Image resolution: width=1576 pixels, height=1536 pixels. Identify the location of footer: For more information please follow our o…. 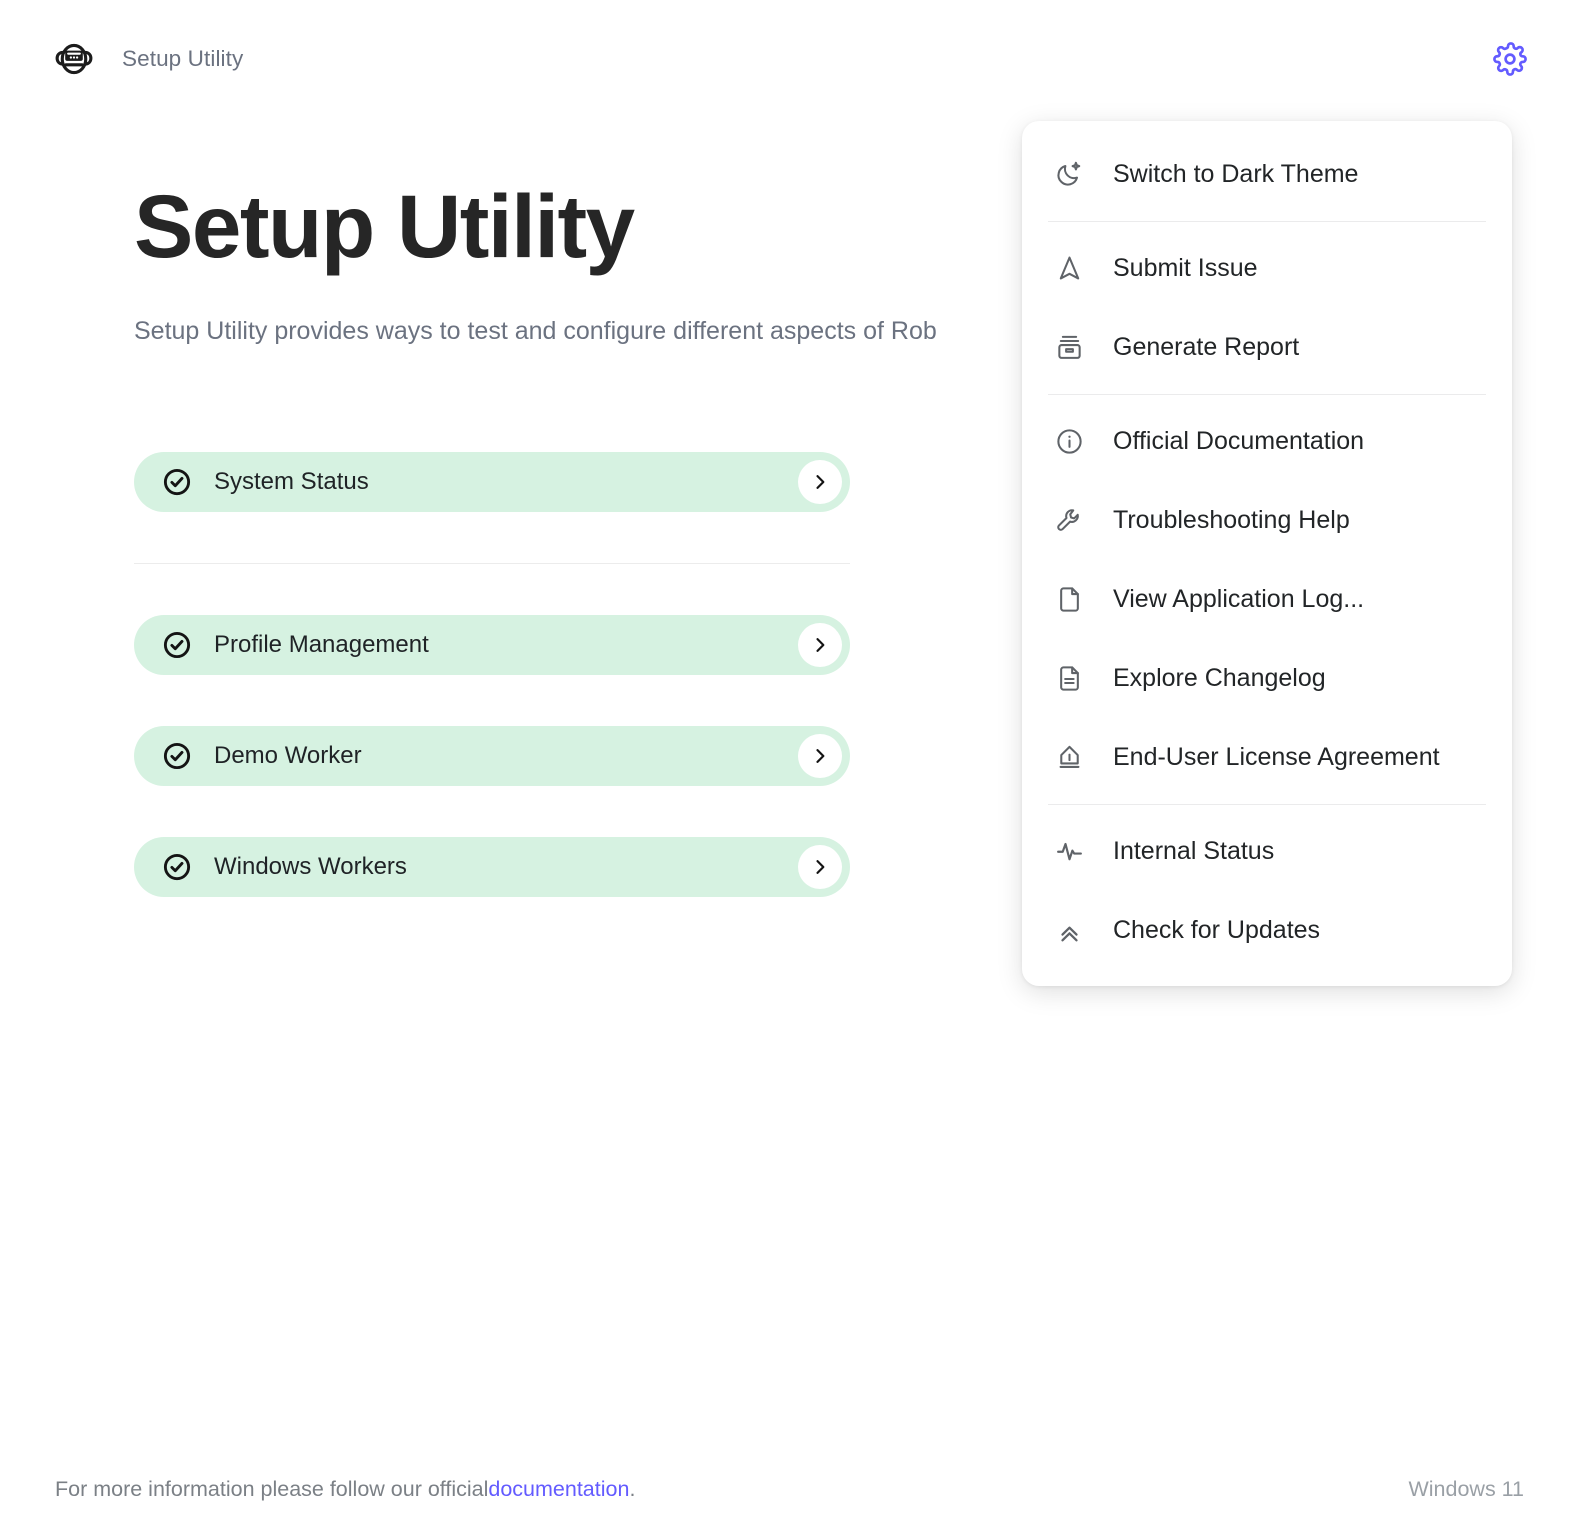
(788, 1489).